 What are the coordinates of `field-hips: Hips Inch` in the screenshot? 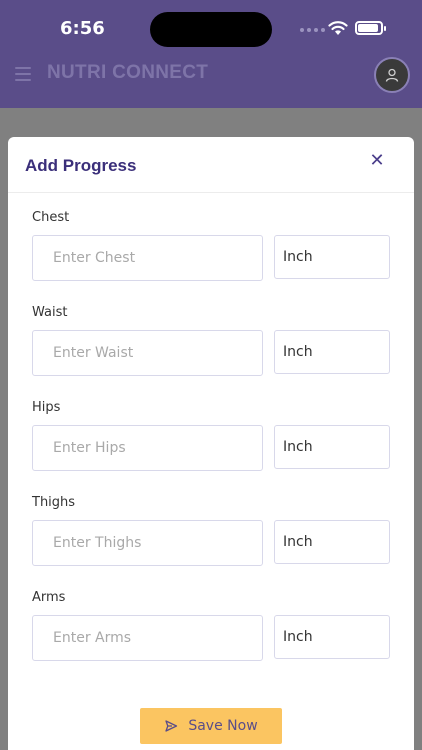 It's located at (211, 436).